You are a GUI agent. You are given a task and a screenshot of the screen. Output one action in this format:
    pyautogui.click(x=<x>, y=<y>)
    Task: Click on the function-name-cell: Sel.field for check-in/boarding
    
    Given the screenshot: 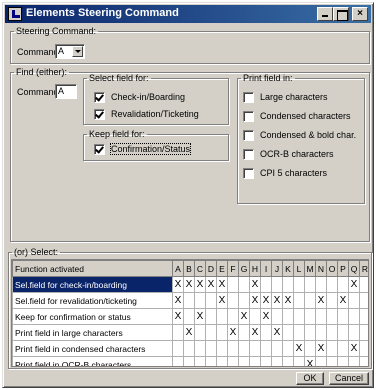 What is the action you would take?
    pyautogui.click(x=92, y=284)
    